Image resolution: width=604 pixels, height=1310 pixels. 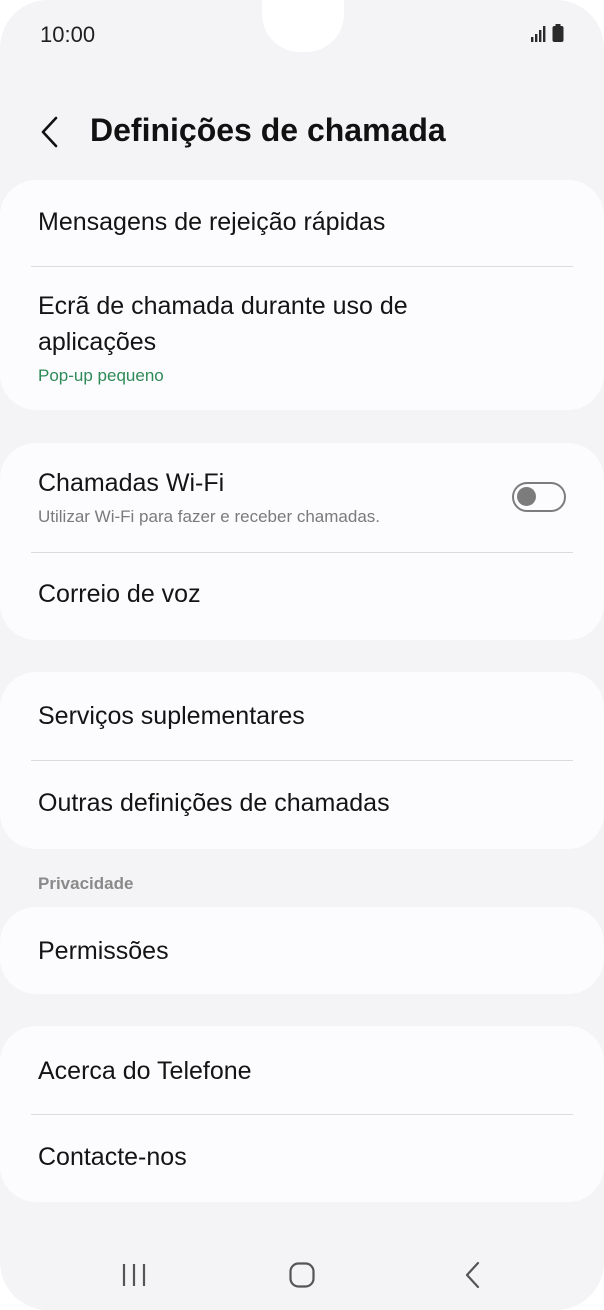 I want to click on home-icon, so click(x=302, y=1275).